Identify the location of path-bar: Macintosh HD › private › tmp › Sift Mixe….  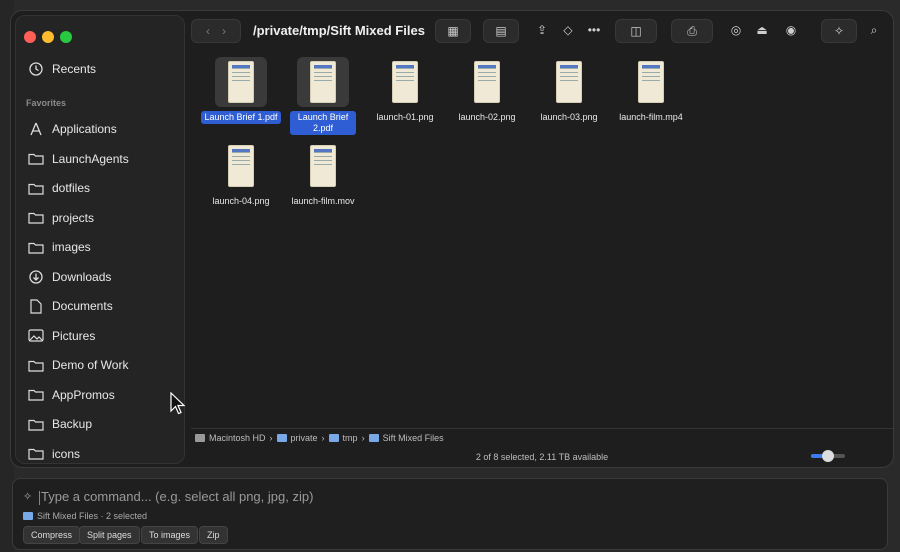
(542, 437).